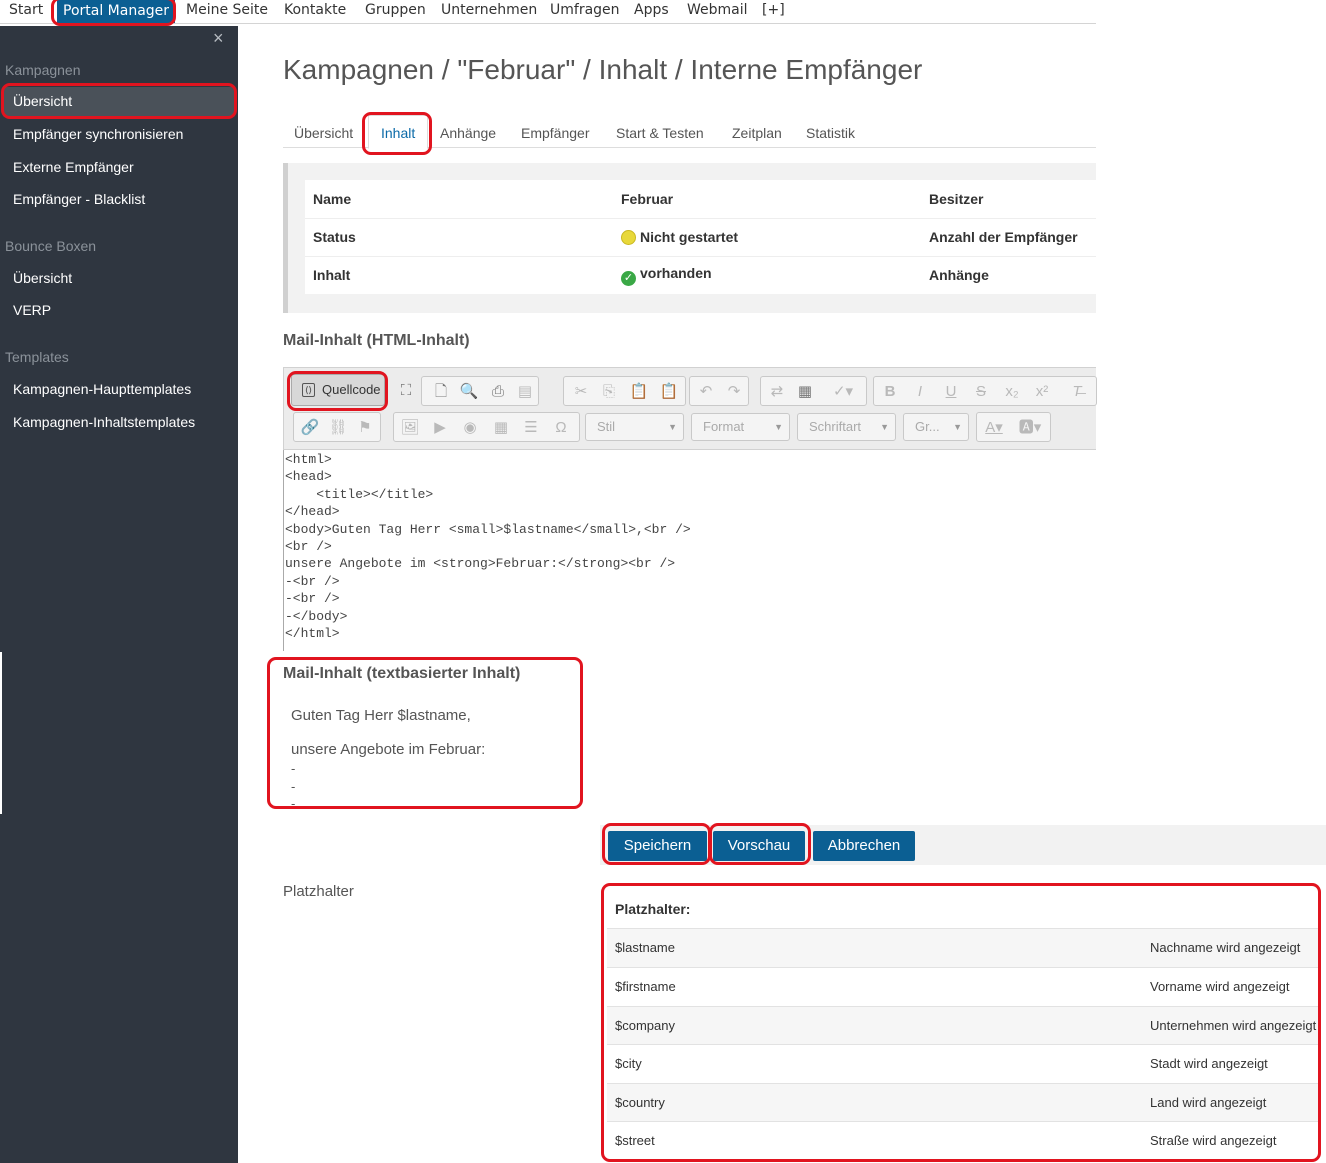 The image size is (1326, 1163). What do you see at coordinates (639, 392) in the screenshot?
I see `paste-icon: 📋` at bounding box center [639, 392].